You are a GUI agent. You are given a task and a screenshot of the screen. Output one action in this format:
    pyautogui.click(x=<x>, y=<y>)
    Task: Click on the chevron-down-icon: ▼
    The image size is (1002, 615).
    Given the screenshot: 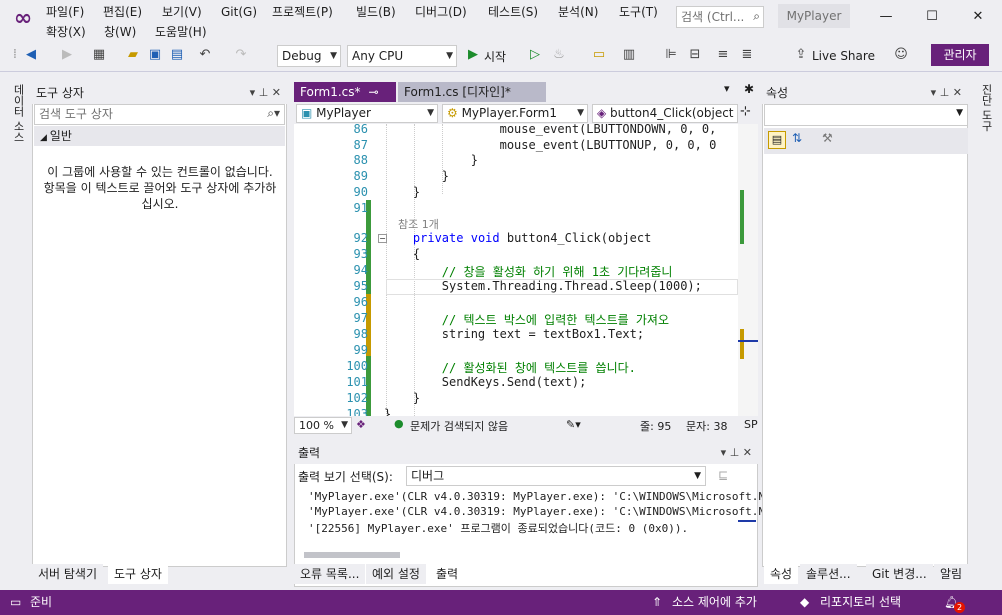 What is the action you would take?
    pyautogui.click(x=580, y=113)
    